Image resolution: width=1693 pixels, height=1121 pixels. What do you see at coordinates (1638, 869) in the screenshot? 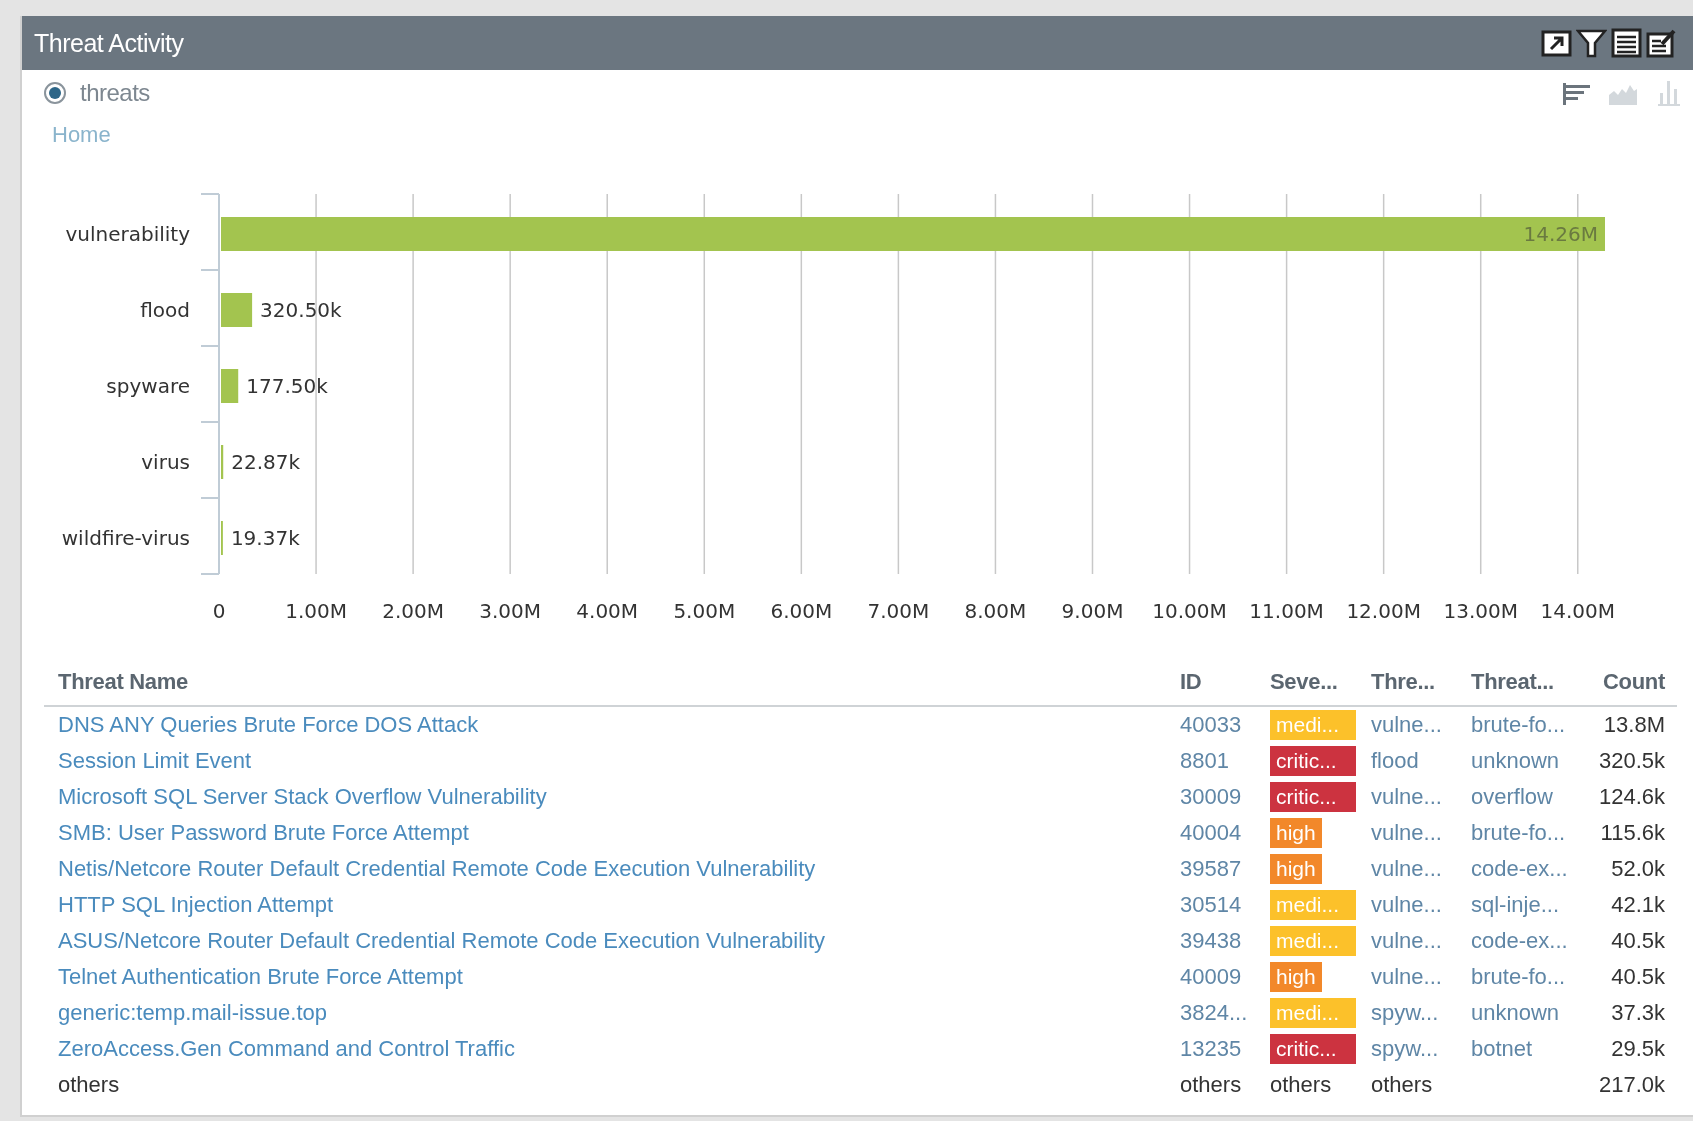
I see `count-text: 52.0k` at bounding box center [1638, 869].